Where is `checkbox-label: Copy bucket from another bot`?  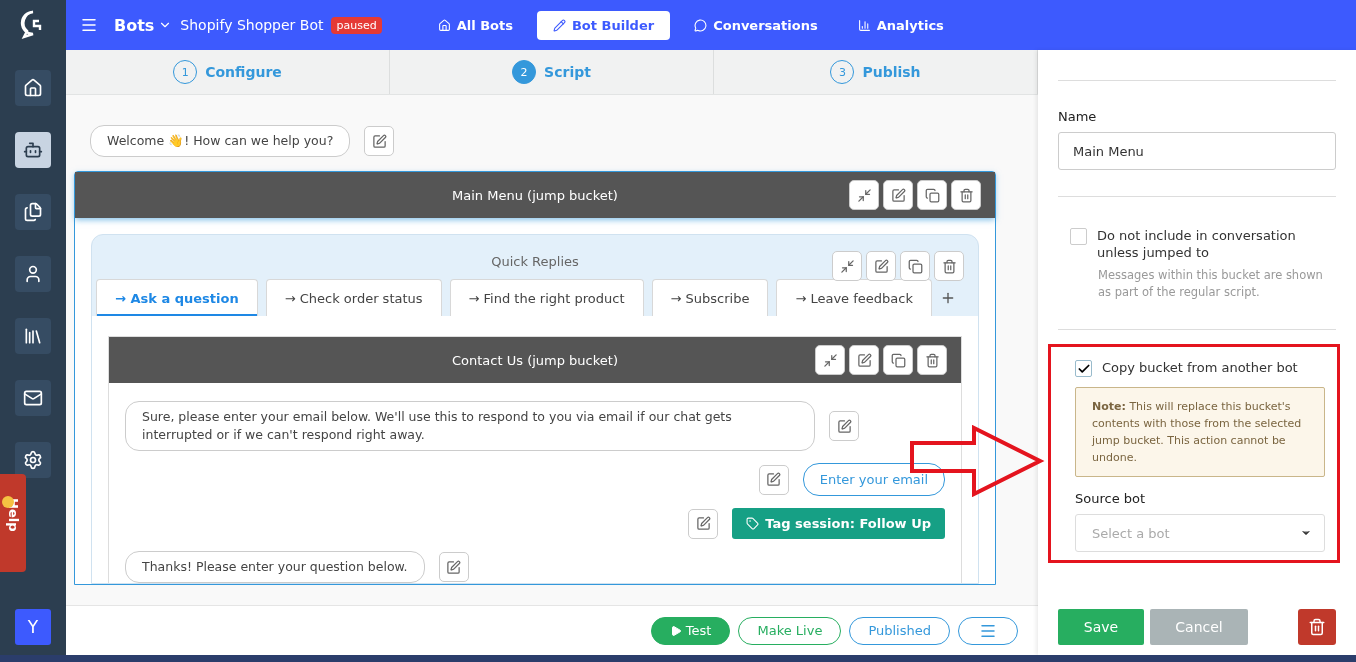
checkbox-label: Copy bucket from another bot is located at coordinates (1200, 367).